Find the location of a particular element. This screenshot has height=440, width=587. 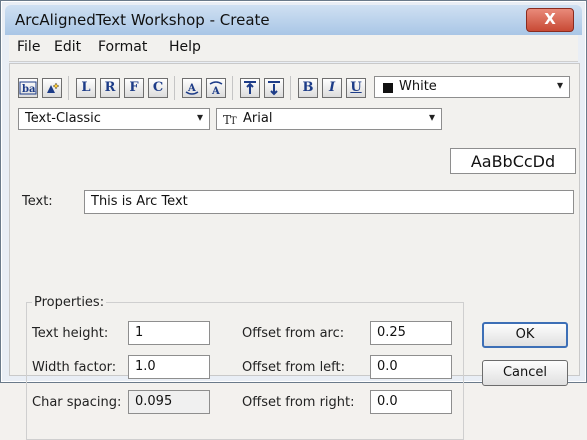

ba-button: ba is located at coordinates (28, 88).